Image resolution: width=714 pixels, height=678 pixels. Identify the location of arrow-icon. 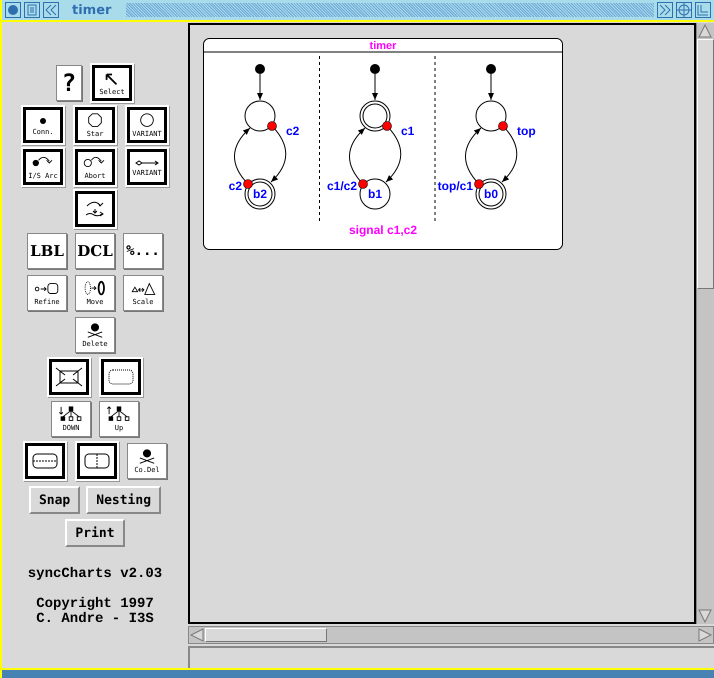
(147, 163).